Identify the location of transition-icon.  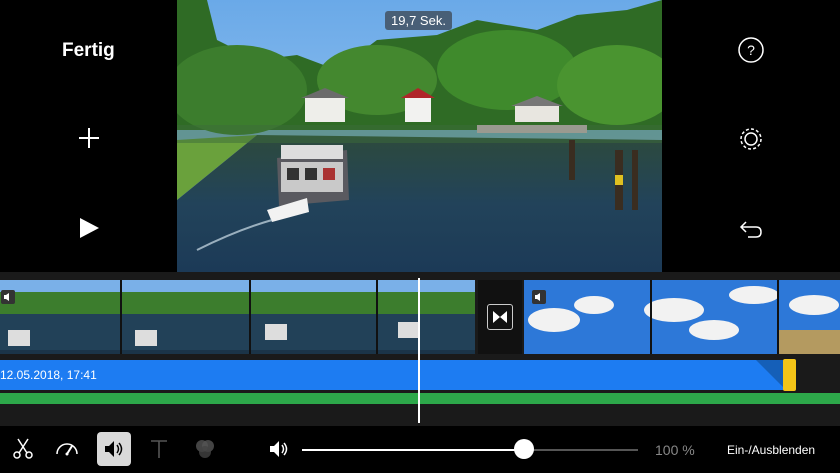
(500, 317).